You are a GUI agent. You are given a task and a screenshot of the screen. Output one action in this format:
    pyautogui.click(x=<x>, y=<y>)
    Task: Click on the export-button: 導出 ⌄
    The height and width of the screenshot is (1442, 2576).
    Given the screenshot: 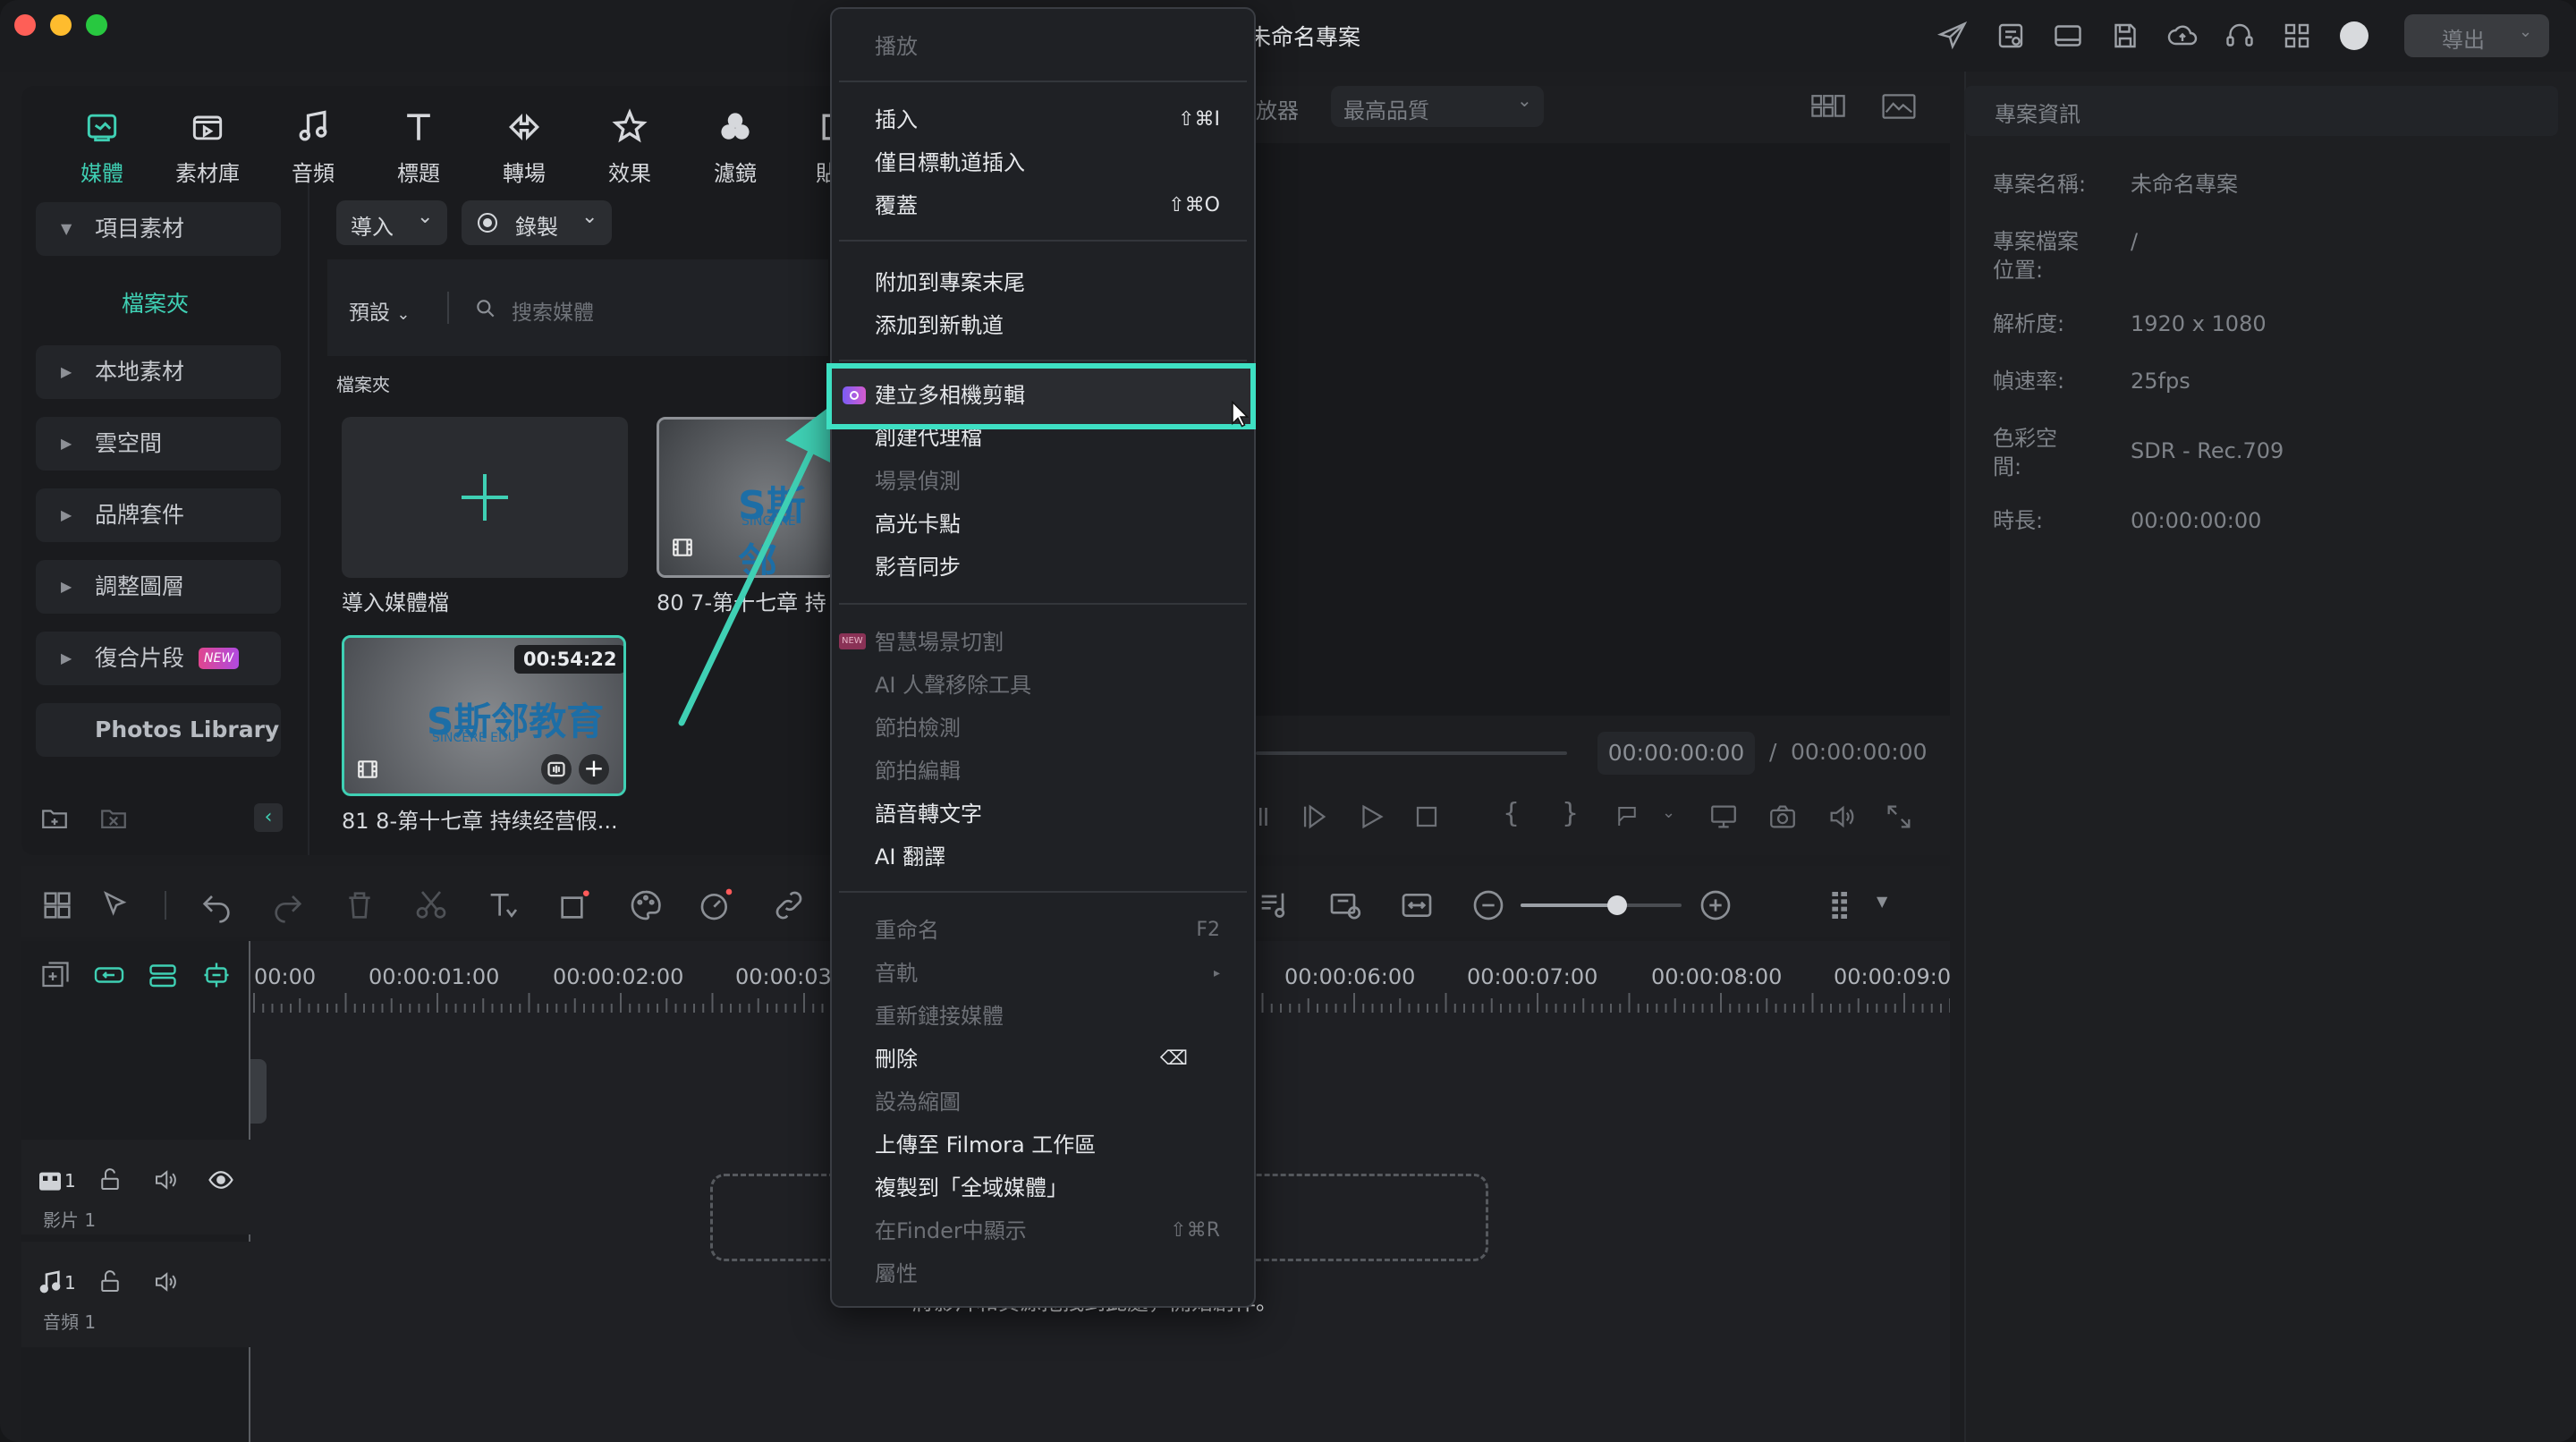 What is the action you would take?
    pyautogui.click(x=2476, y=35)
    